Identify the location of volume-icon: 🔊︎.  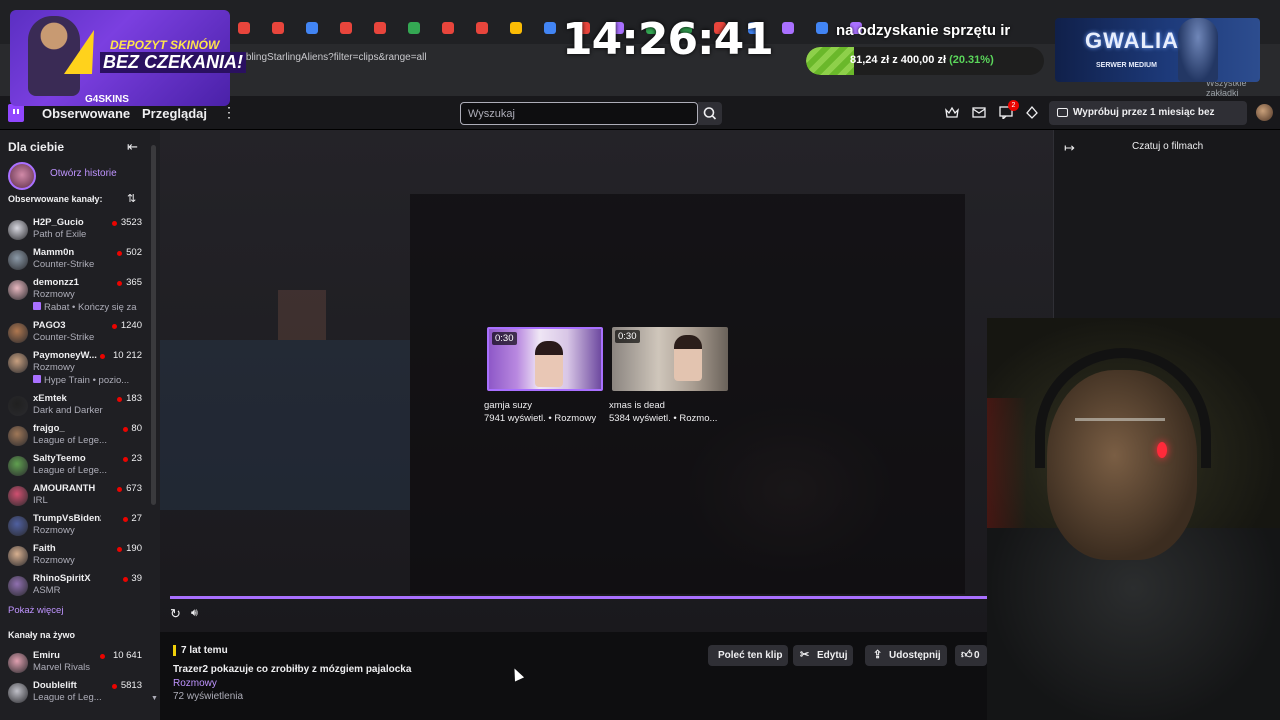
(194, 613).